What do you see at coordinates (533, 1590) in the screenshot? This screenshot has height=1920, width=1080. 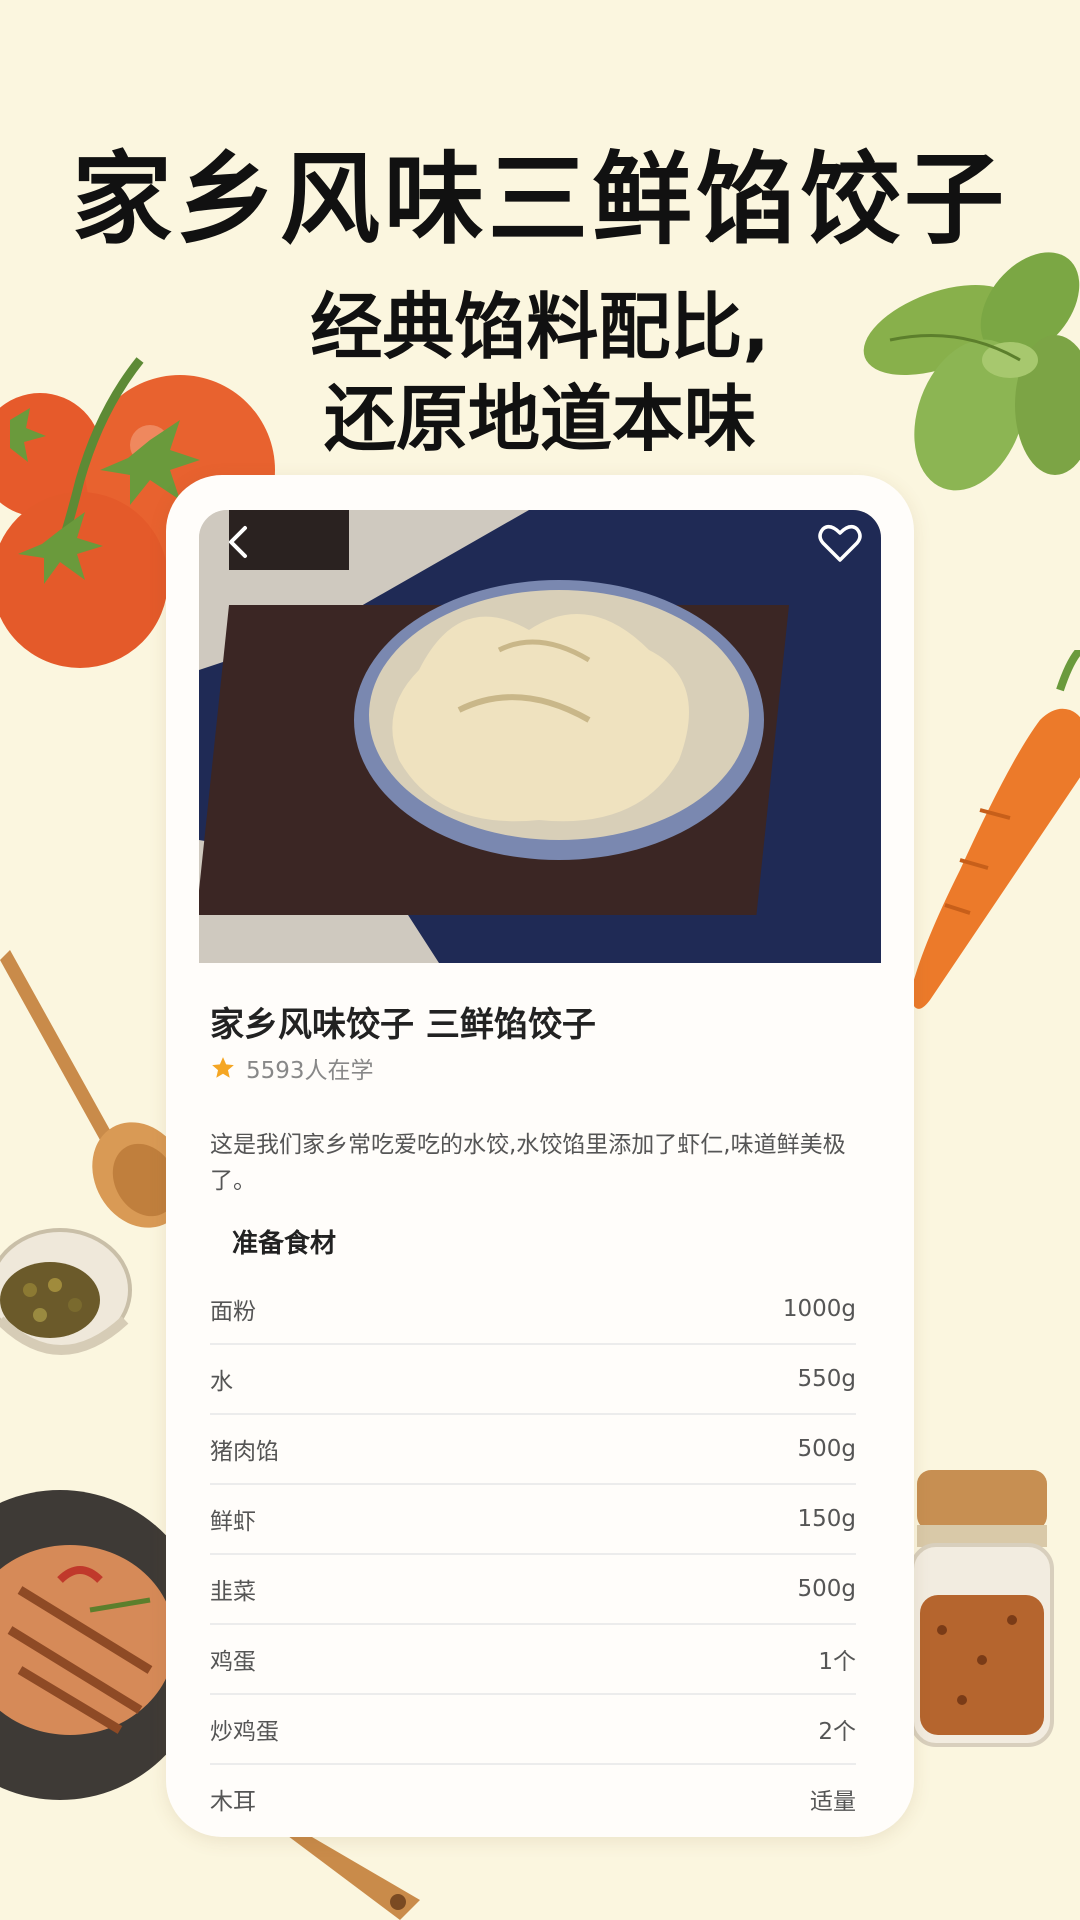 I see `ingredient-row: 韭菜 500g` at bounding box center [533, 1590].